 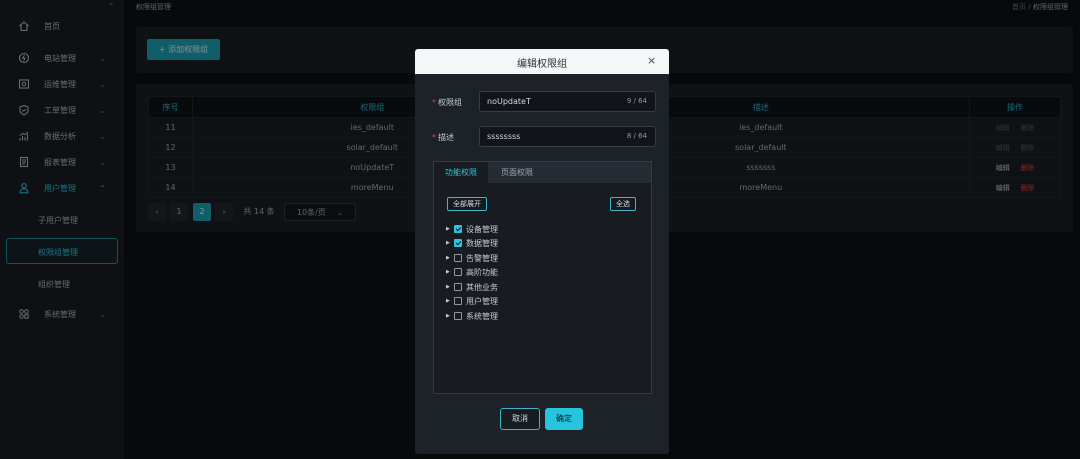 What do you see at coordinates (446, 137) in the screenshot?
I see `description-label-text: 描述` at bounding box center [446, 137].